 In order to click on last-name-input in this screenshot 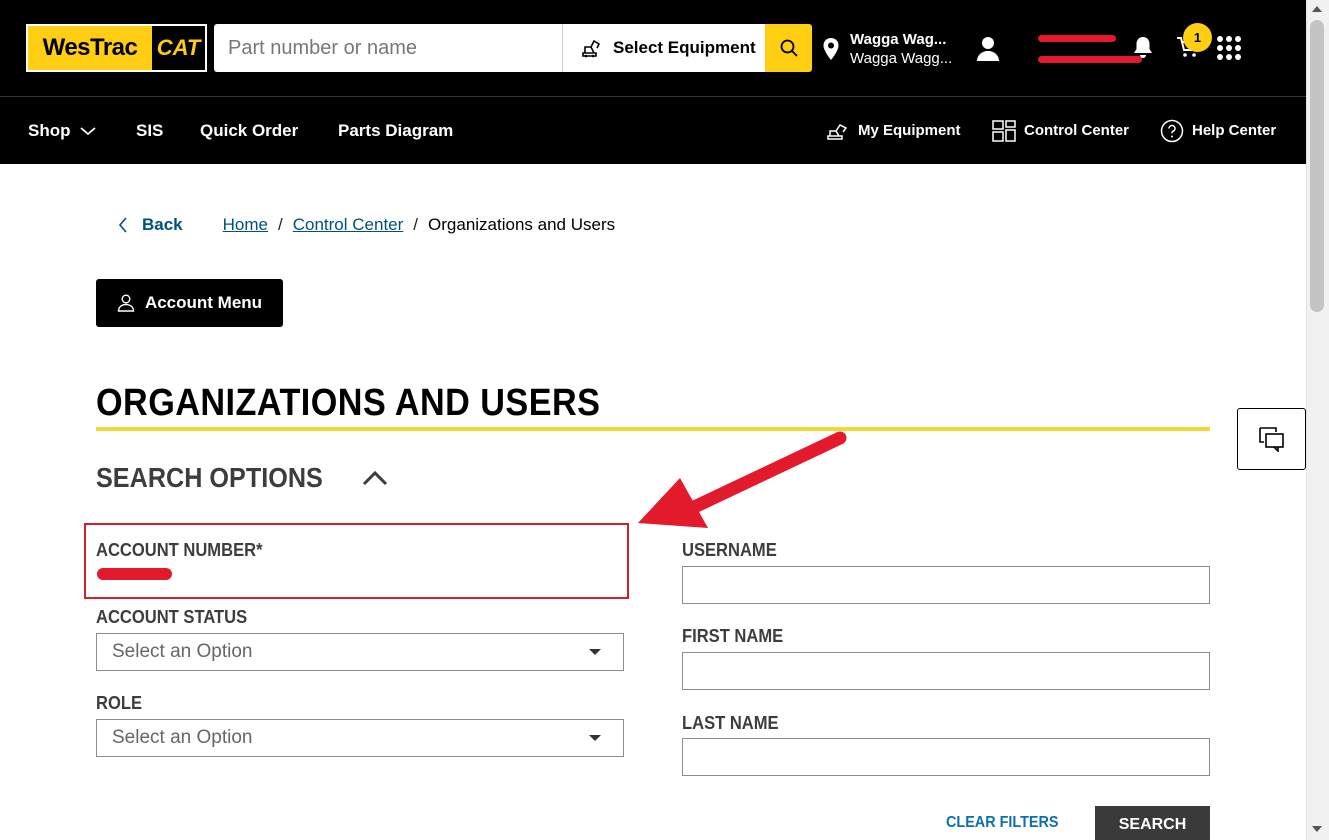, I will do `click(946, 757)`.